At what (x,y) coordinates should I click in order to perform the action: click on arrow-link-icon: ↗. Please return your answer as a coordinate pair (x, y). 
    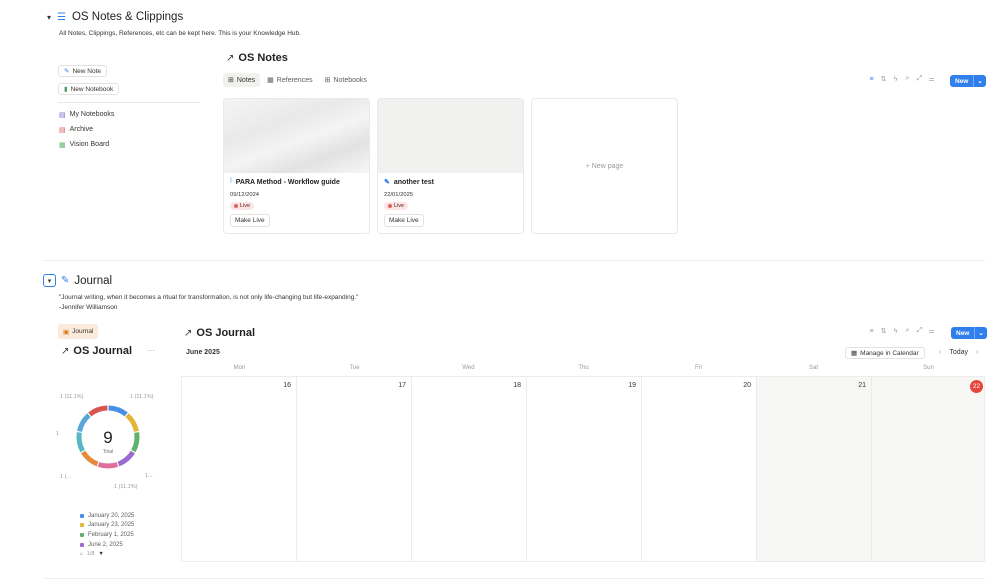
    Looking at the image, I should click on (65, 351).